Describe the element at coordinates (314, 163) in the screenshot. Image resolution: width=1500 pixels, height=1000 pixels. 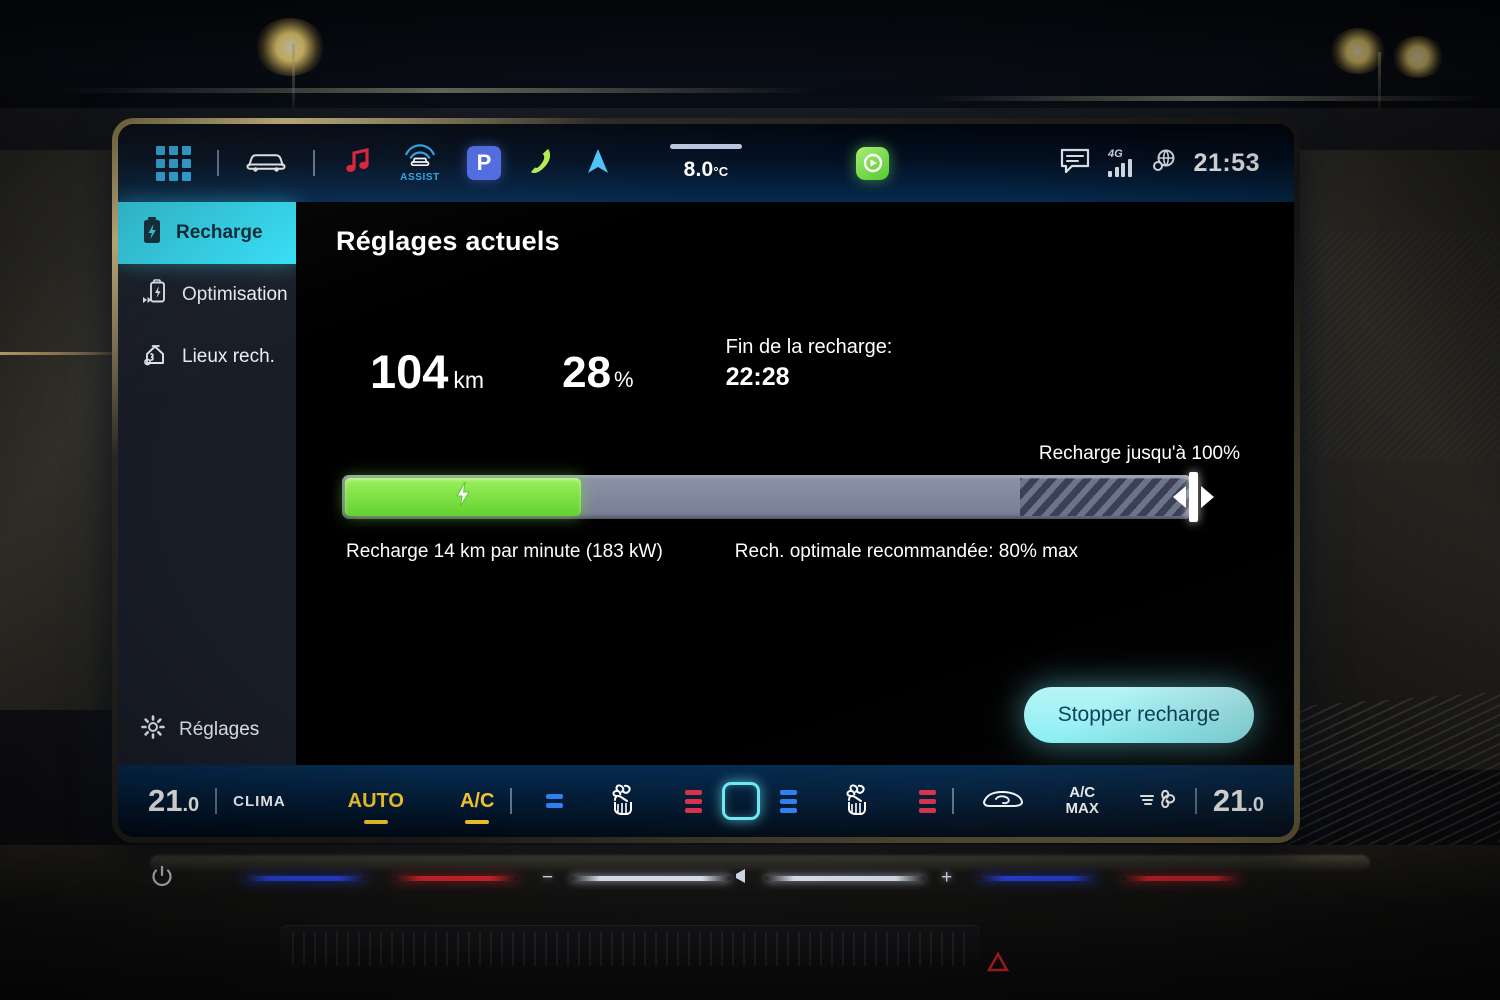
I see `status-divider` at that location.